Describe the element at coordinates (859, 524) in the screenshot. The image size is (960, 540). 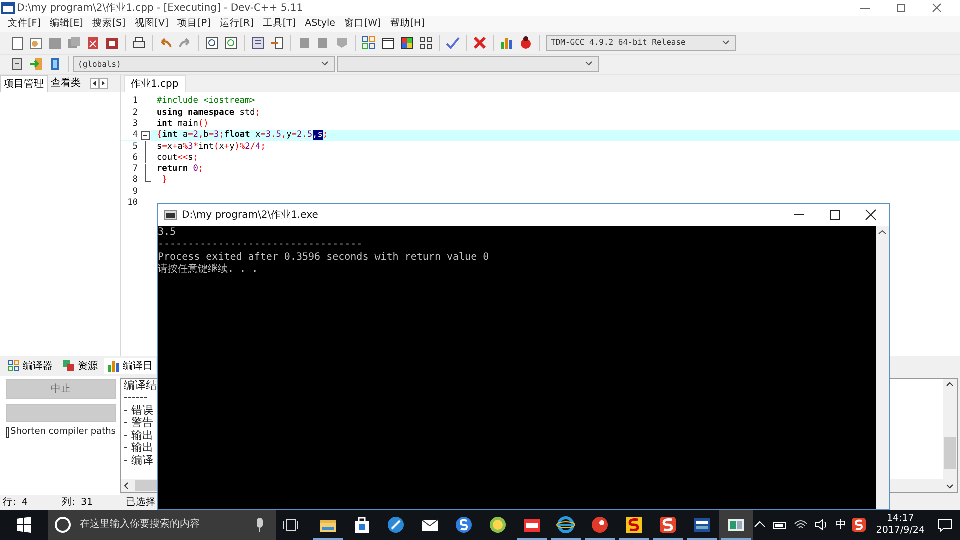
I see `letter-s-tile-icon` at that location.